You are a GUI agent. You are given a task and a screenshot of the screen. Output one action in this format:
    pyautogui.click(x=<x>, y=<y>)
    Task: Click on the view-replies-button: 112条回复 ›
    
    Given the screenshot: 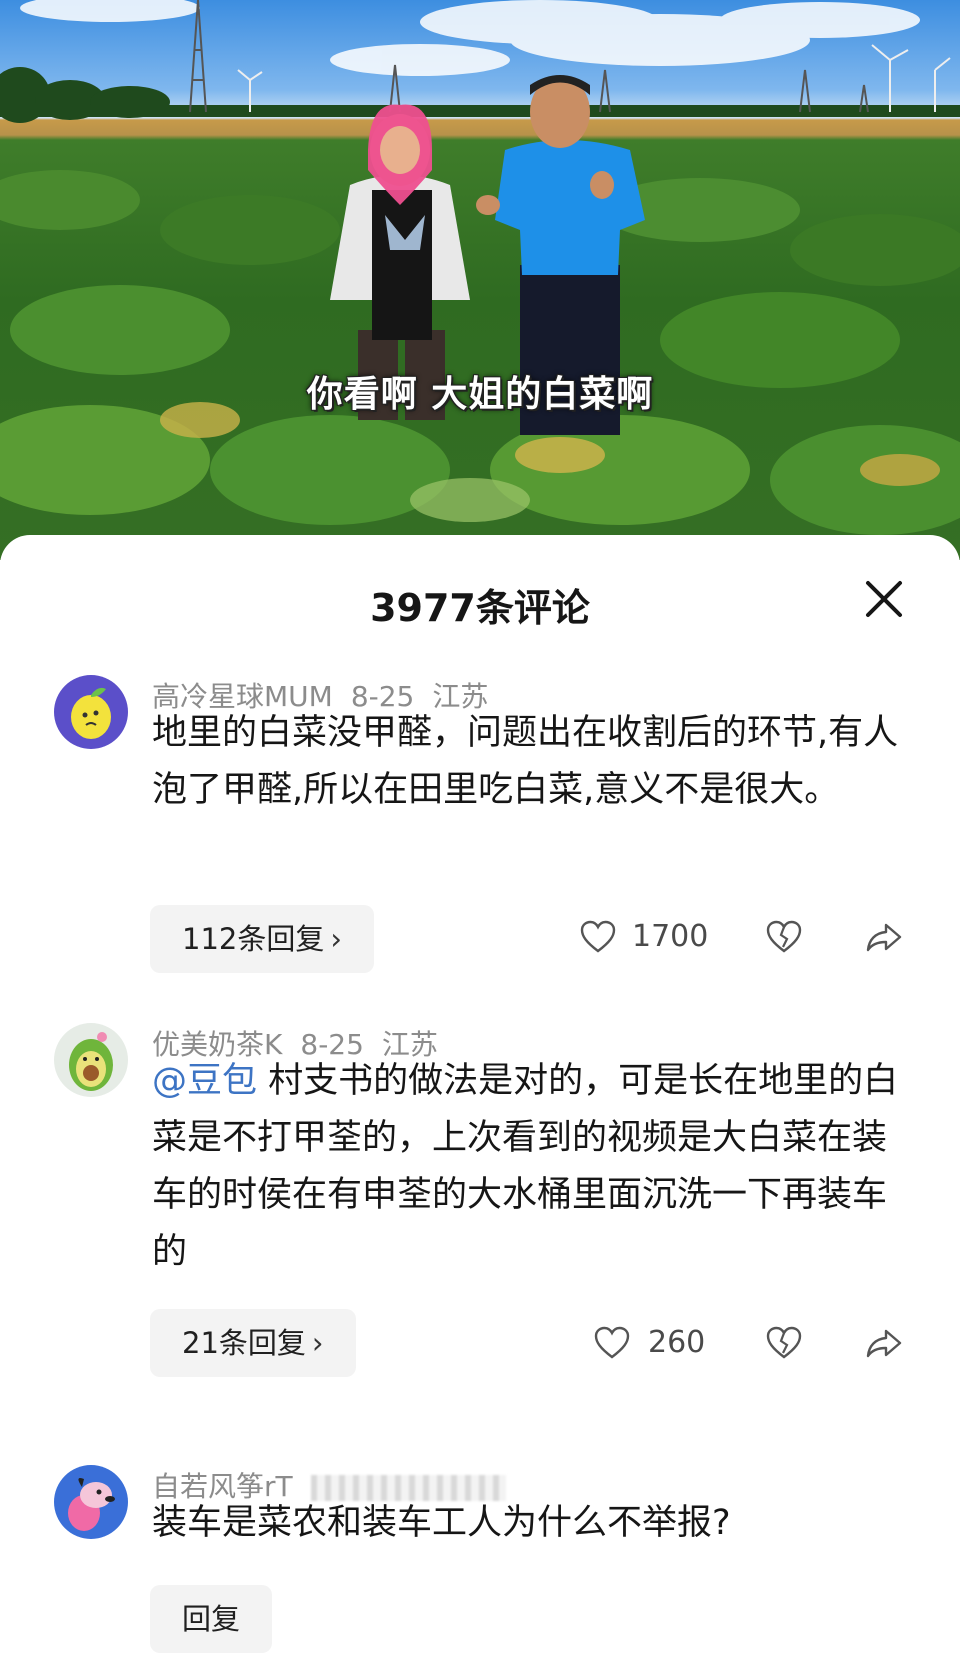 What is the action you would take?
    pyautogui.click(x=262, y=939)
    